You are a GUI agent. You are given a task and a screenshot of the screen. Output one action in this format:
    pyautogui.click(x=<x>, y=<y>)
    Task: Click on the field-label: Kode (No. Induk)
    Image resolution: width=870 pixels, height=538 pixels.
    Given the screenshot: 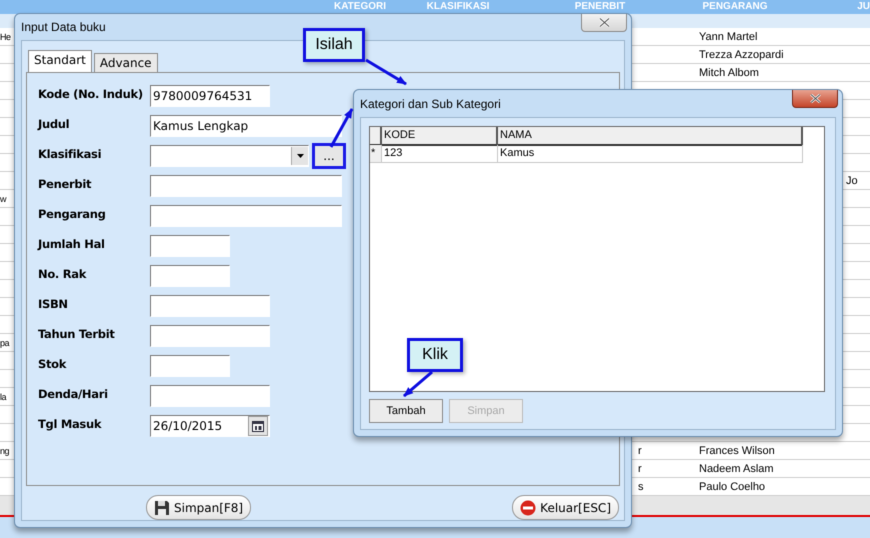 What is the action you would take?
    pyautogui.click(x=91, y=93)
    